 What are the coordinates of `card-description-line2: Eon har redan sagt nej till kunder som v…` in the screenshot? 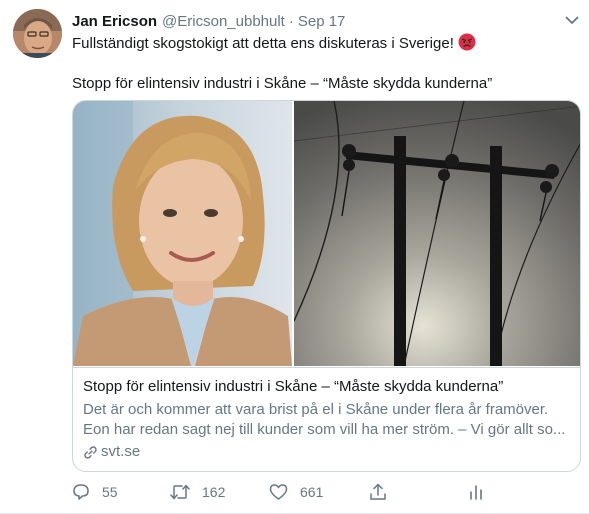 It's located at (324, 429).